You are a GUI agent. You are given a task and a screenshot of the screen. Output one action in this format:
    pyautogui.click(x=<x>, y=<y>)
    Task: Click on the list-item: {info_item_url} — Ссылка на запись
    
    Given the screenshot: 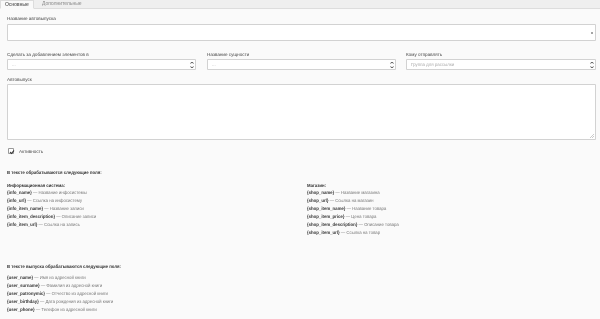 What is the action you would take?
    pyautogui.click(x=43, y=224)
    